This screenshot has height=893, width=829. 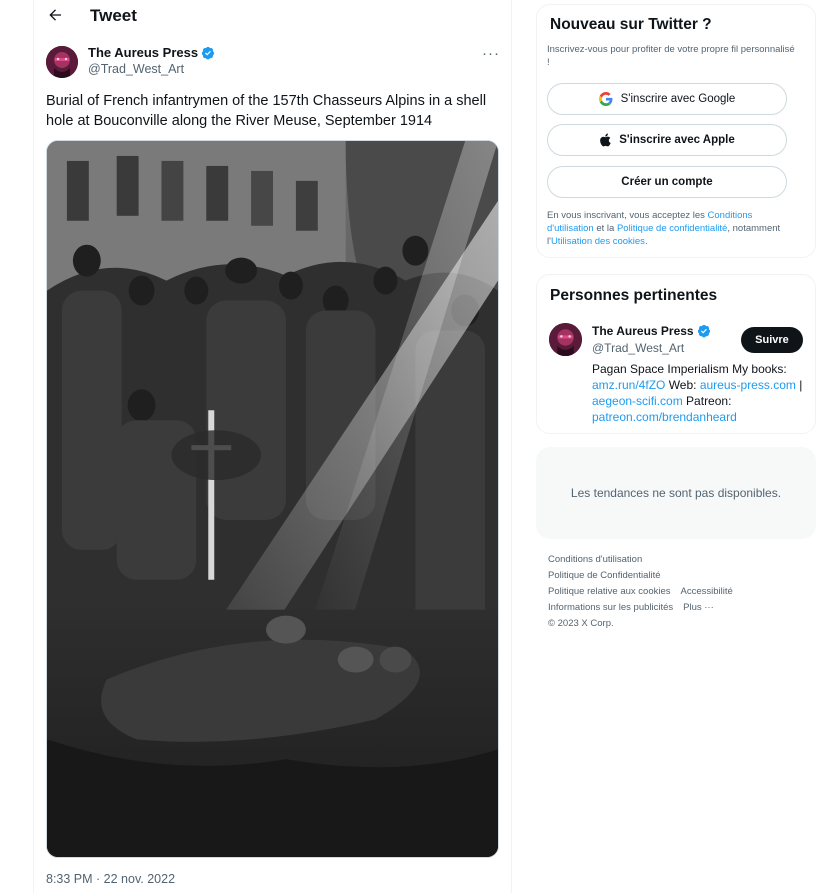 I want to click on bio-text-2: Web:, so click(x=682, y=385).